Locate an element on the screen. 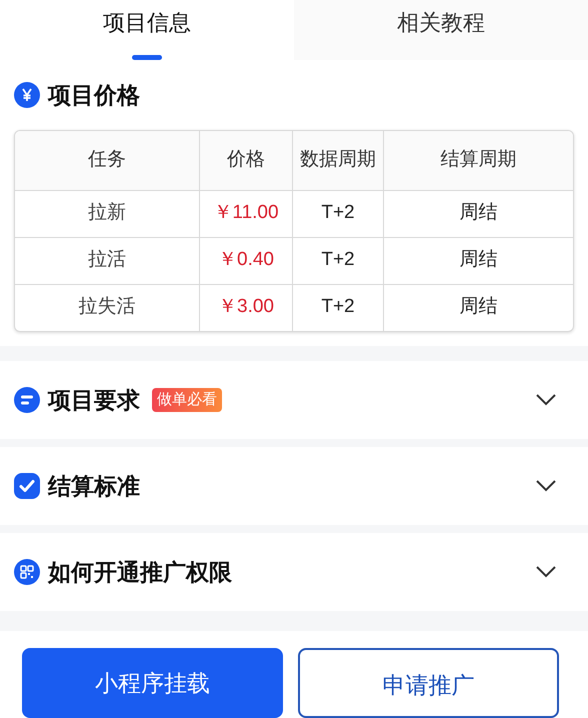 The width and height of the screenshot is (588, 718). outline-button: 申请推广 is located at coordinates (428, 683).